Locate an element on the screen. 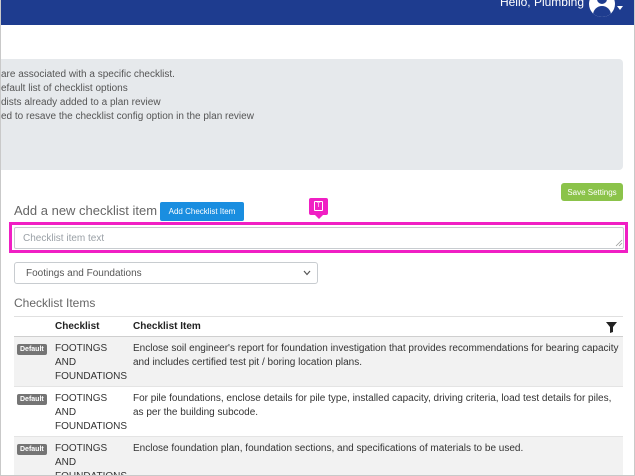 The image size is (635, 476). chevron-down-icon is located at coordinates (307, 273).